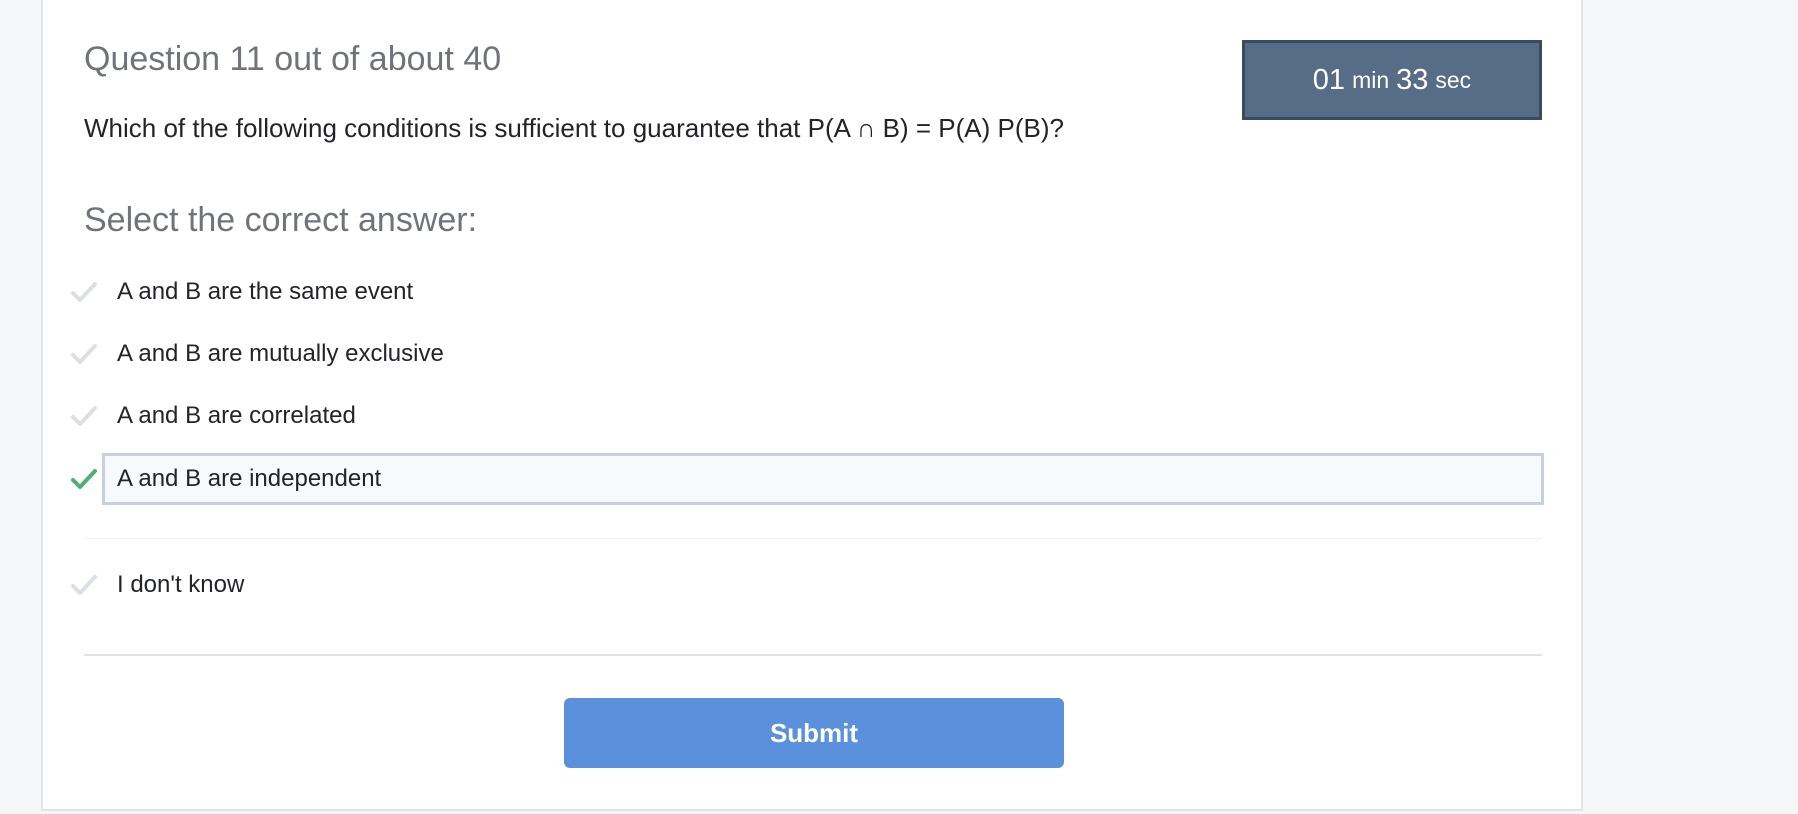  What do you see at coordinates (1392, 80) in the screenshot?
I see `timer: 01 min 33 sec` at bounding box center [1392, 80].